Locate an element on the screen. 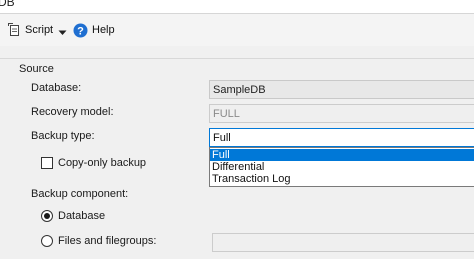  backup-type-dropdown-list: Full Differential Transaction Log is located at coordinates (341, 167).